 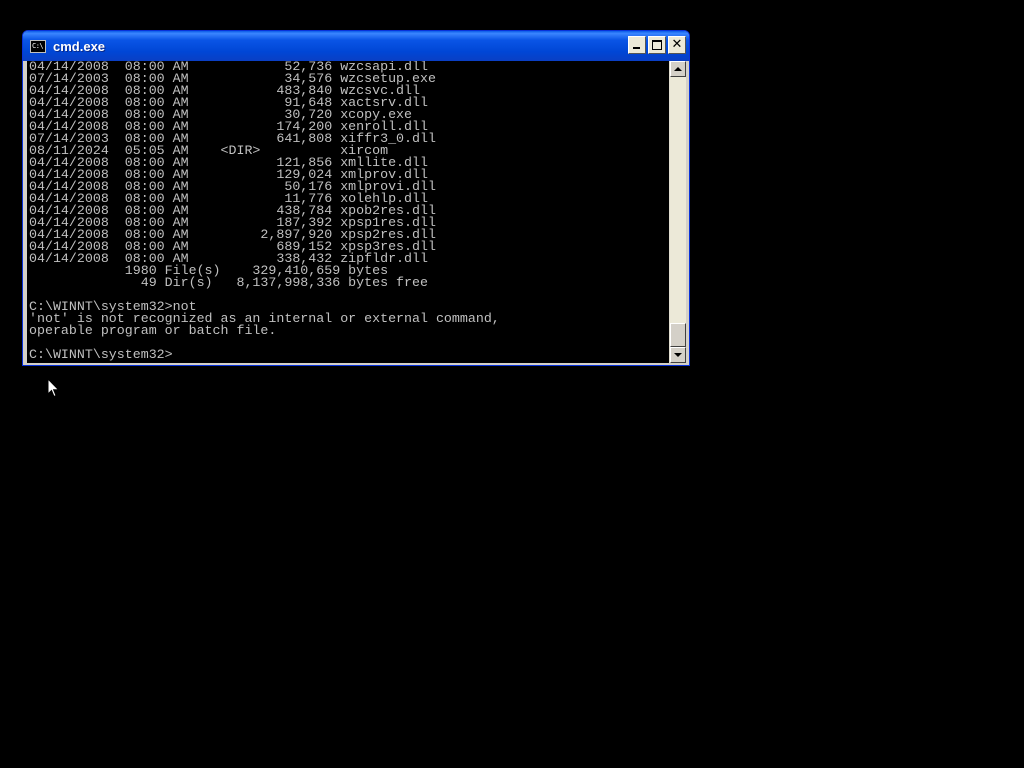 I want to click on maximize-button, so click(x=657, y=45).